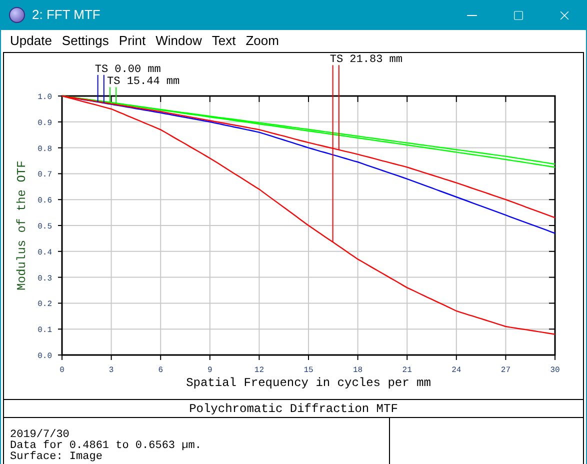 This screenshot has width=587, height=464. What do you see at coordinates (45, 305) in the screenshot?
I see `y-tick-label: 0.2` at bounding box center [45, 305].